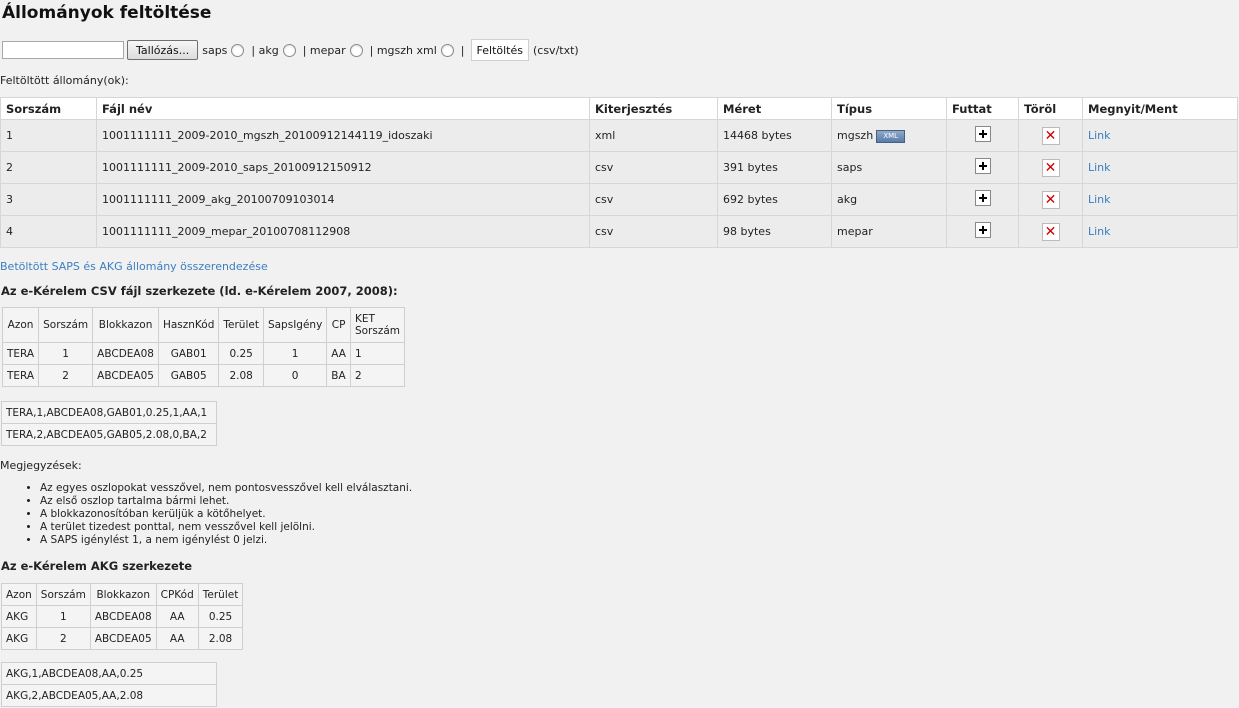 This screenshot has height=708, width=1239. What do you see at coordinates (20, 325) in the screenshot?
I see `col-header: Azon` at bounding box center [20, 325].